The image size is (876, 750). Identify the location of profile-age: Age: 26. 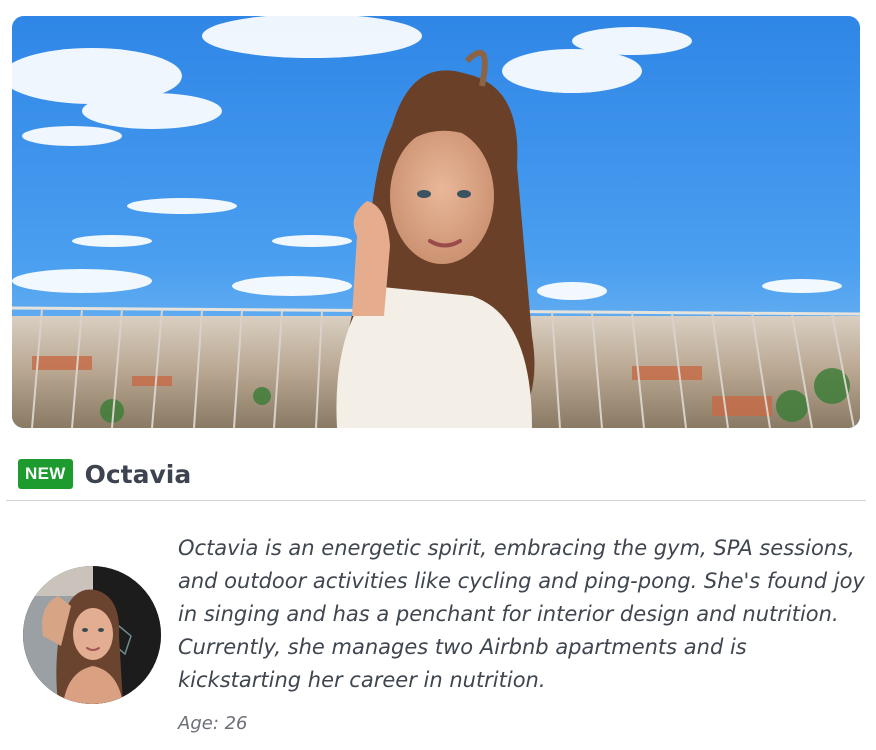
(213, 723).